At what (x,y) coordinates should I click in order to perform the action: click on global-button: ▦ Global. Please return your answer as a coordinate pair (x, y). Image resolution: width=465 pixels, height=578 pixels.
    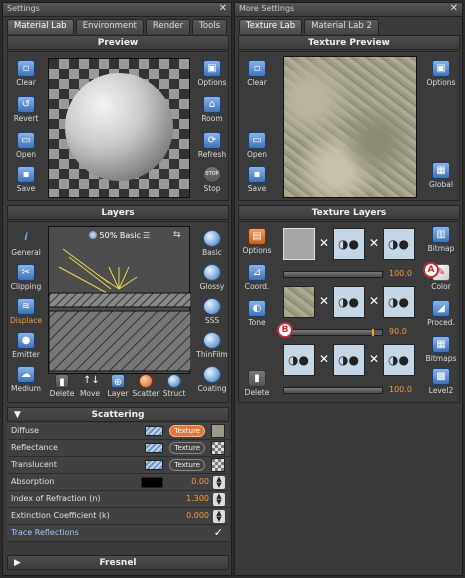
    Looking at the image, I should click on (441, 175).